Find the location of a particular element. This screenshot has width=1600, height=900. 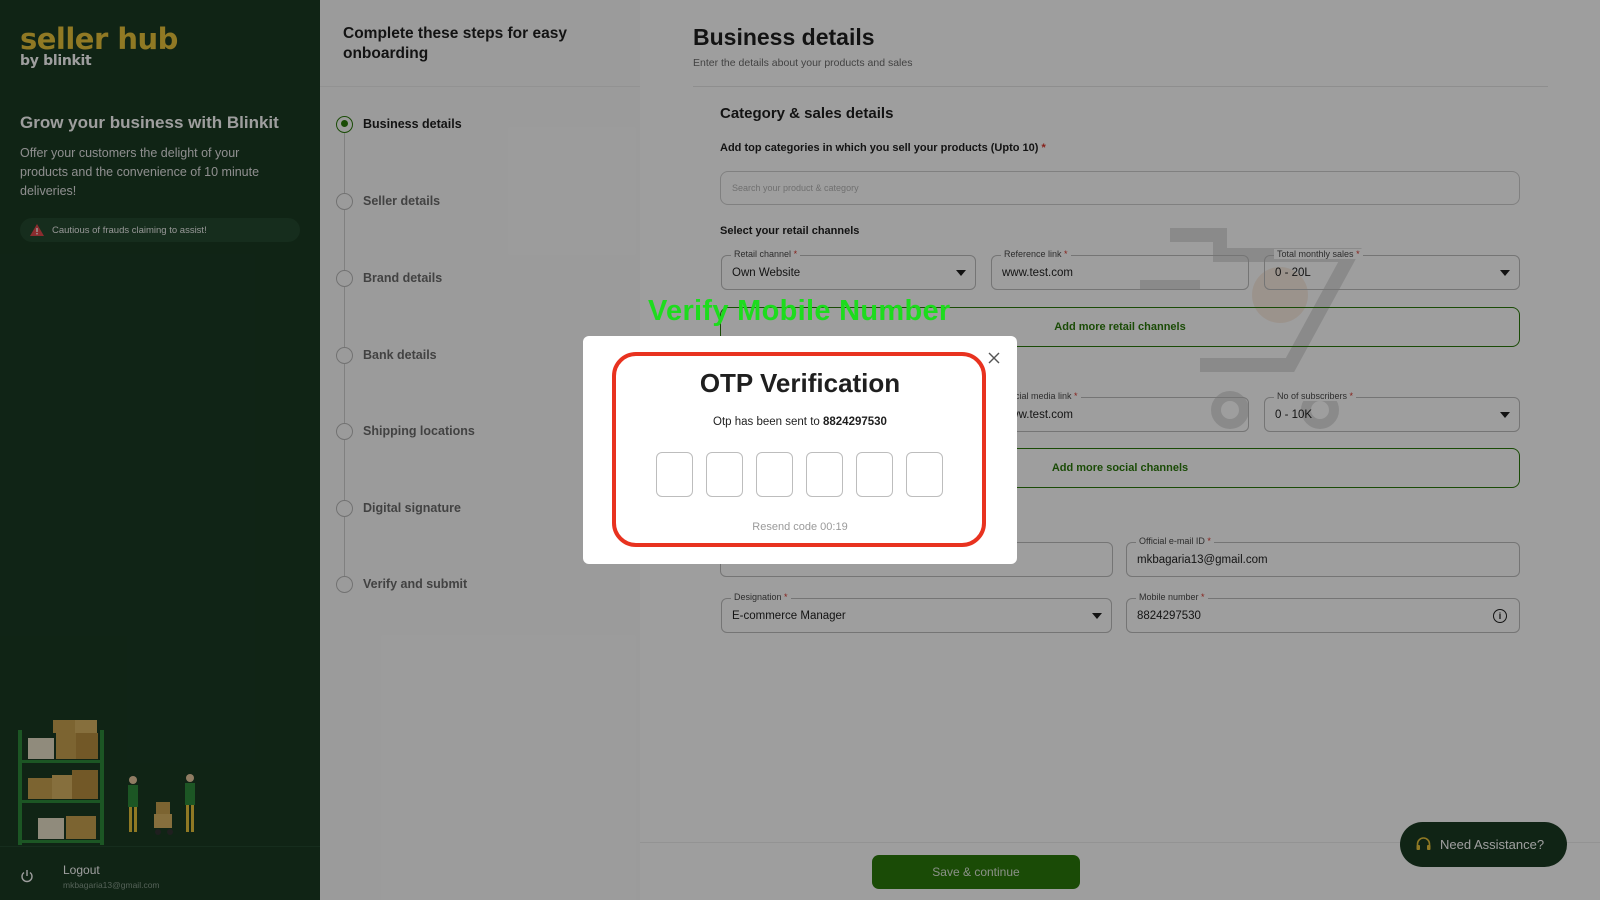

otp-input-row is located at coordinates (806, 474).